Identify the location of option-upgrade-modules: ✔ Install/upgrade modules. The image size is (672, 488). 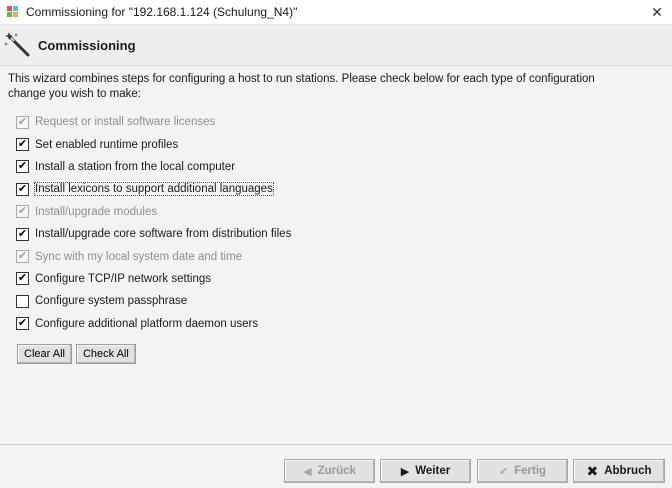
(316, 212).